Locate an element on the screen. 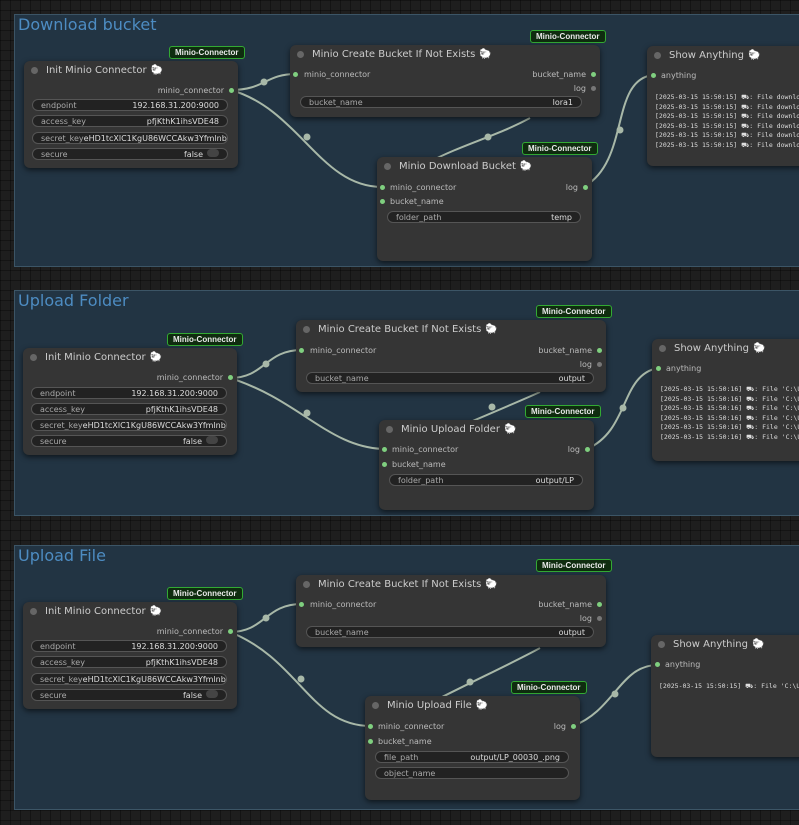  node-title-text: Init Minio Connector is located at coordinates (96, 70).